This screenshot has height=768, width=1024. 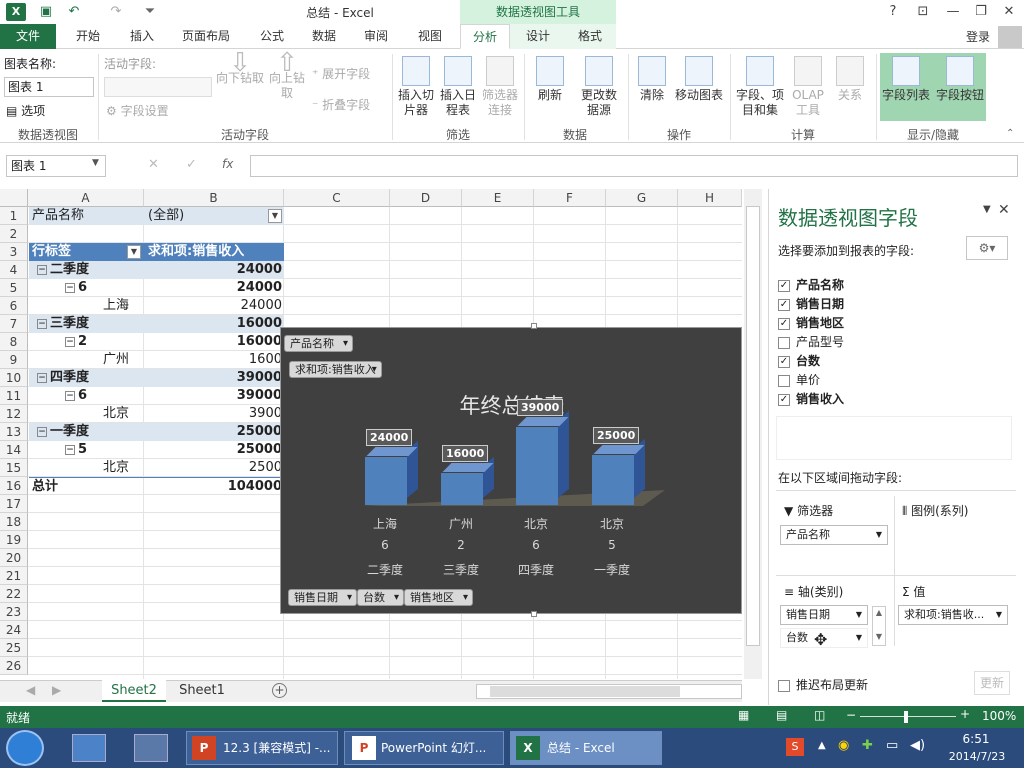 What do you see at coordinates (14, 504) in the screenshot?
I see `row-header: 17` at bounding box center [14, 504].